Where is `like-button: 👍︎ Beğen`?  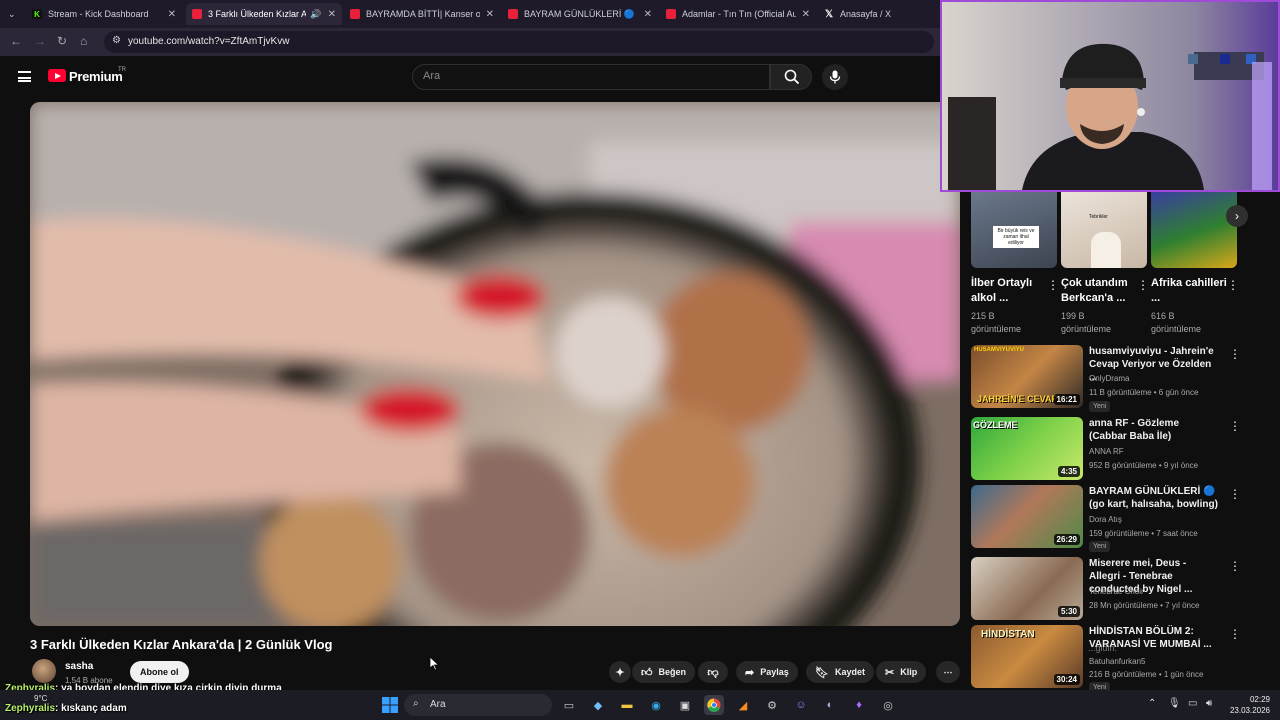 like-button: 👍︎ Beğen is located at coordinates (664, 672).